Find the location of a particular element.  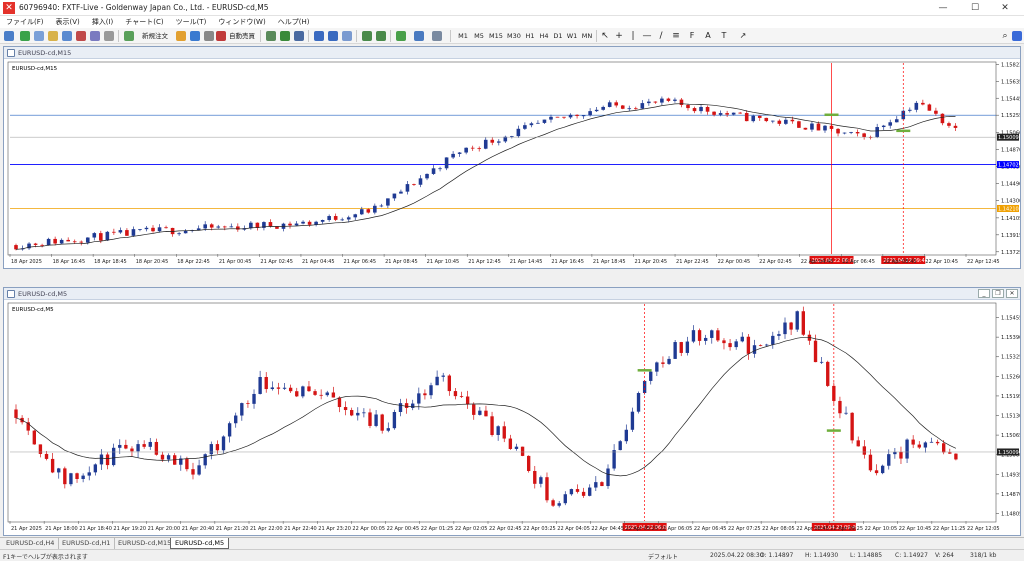

timeframe-h1: H1 is located at coordinates (530, 36).